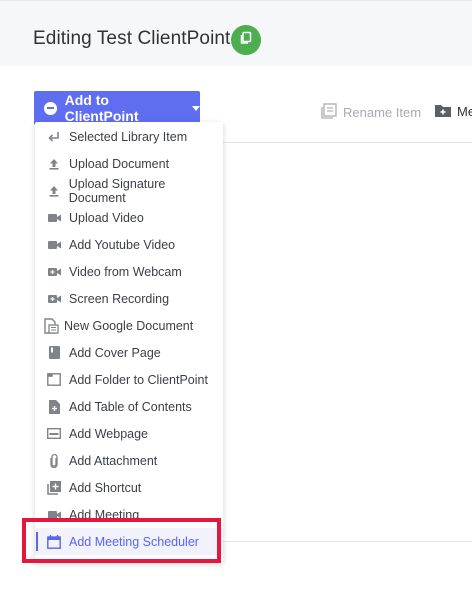 Image resolution: width=472 pixels, height=597 pixels. What do you see at coordinates (108, 433) in the screenshot?
I see `menu-item-label: Add Webpage` at bounding box center [108, 433].